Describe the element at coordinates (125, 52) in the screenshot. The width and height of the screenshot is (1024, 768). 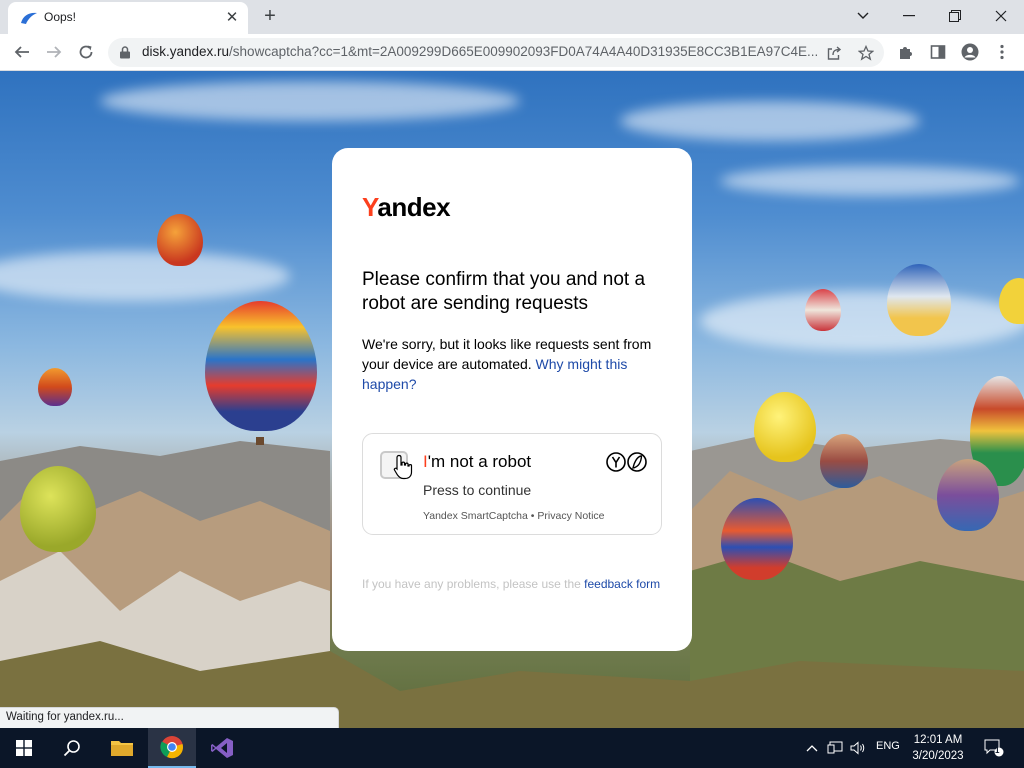
I see `lock-icon` at that location.